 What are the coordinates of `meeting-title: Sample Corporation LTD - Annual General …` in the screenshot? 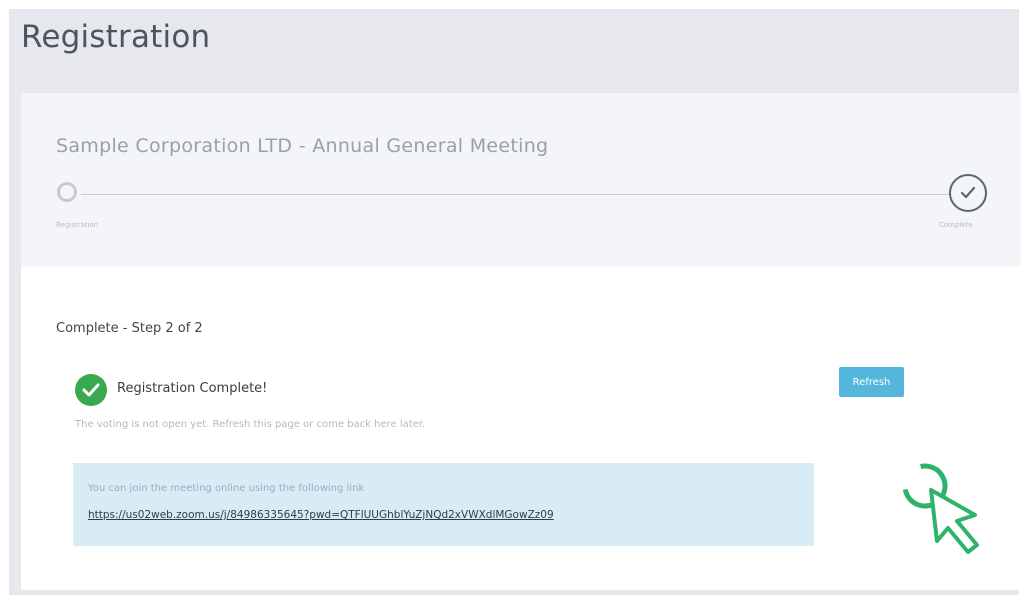 It's located at (302, 146).